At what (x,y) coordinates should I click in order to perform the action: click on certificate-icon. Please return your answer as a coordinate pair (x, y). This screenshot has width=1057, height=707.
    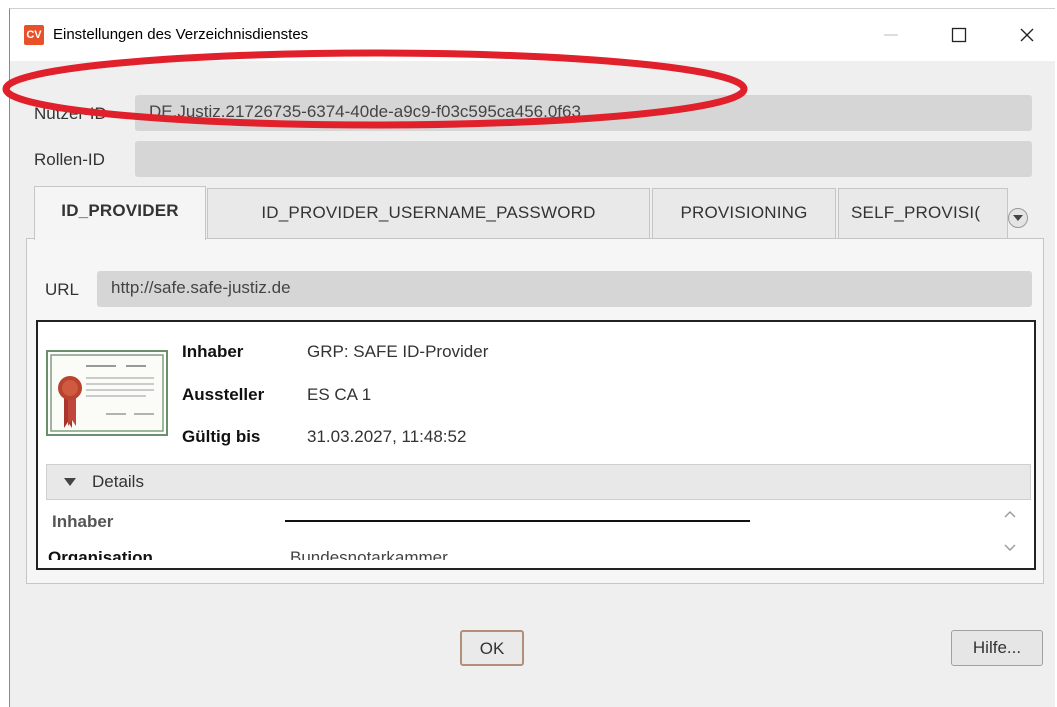
    Looking at the image, I should click on (107, 393).